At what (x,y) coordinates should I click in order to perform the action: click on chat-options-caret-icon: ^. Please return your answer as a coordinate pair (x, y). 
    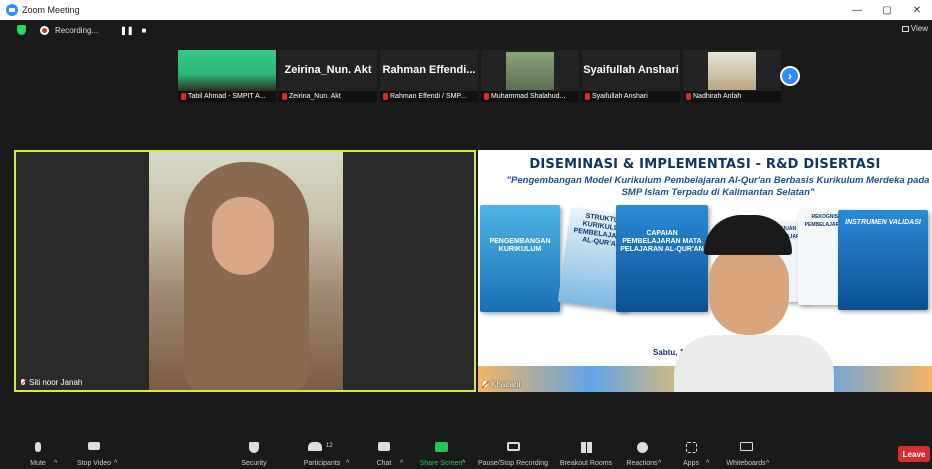
    Looking at the image, I should click on (401, 453).